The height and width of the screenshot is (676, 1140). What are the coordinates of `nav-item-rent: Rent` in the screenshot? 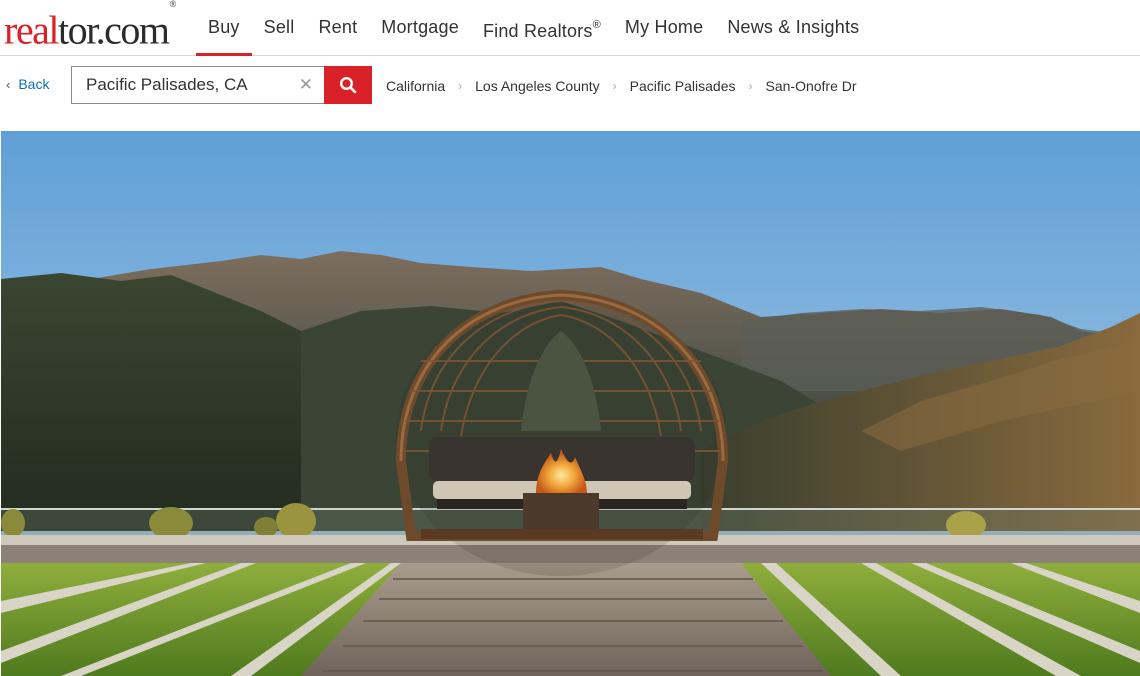 It's located at (337, 28).